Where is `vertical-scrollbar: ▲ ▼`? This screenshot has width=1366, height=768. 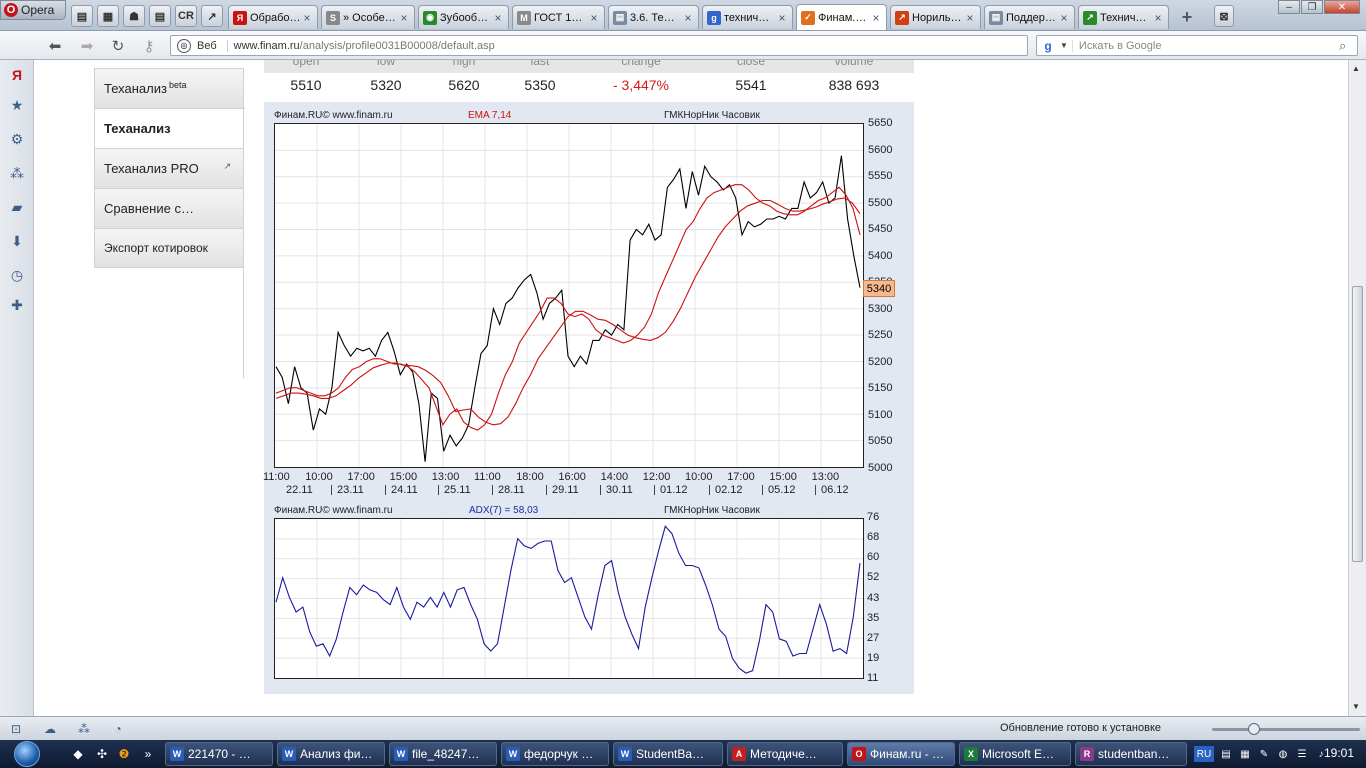
vertical-scrollbar: ▲ ▼ is located at coordinates (1357, 388).